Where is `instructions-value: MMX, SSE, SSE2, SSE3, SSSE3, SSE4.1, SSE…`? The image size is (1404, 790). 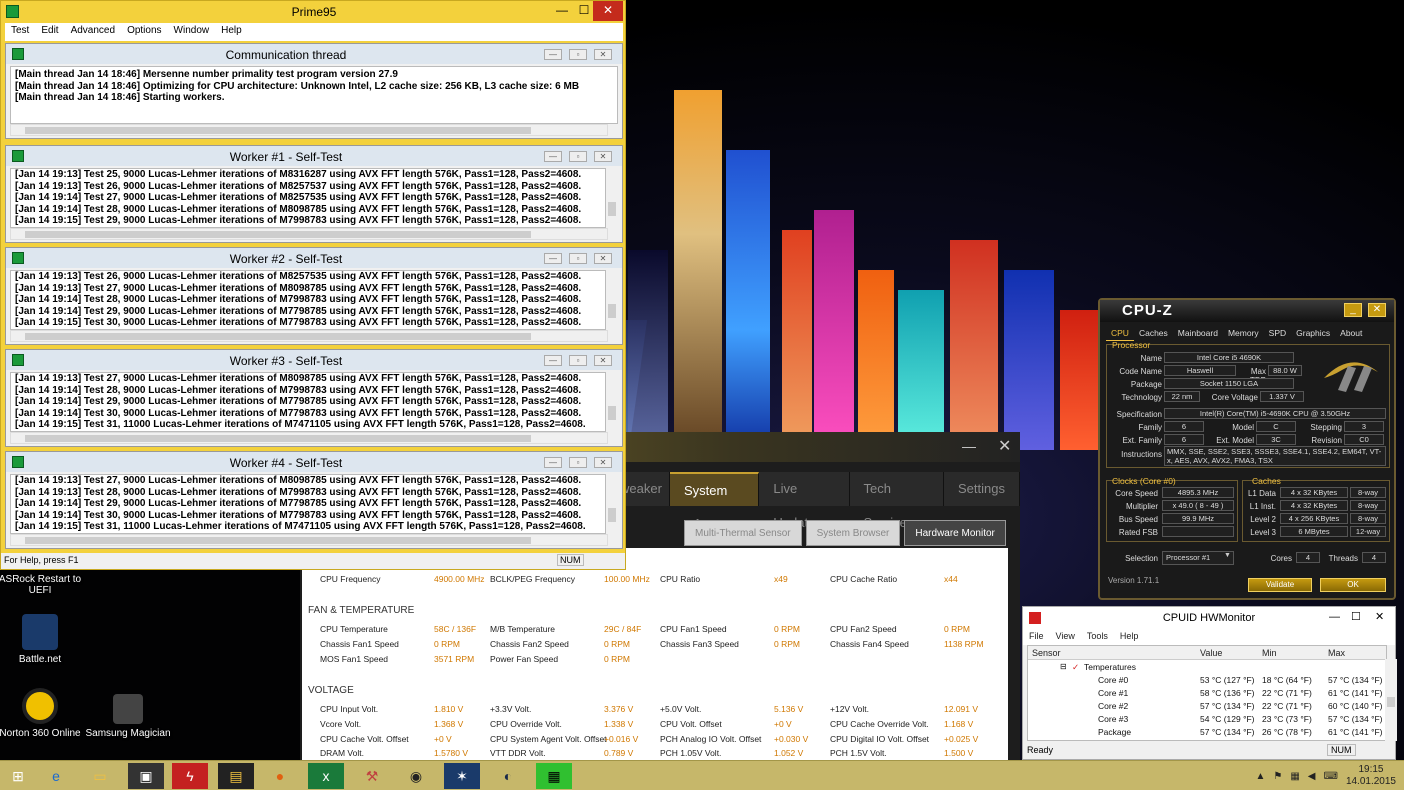
instructions-value: MMX, SSE, SSE2, SSE3, SSSE3, SSE4.1, SSE… is located at coordinates (1275, 456).